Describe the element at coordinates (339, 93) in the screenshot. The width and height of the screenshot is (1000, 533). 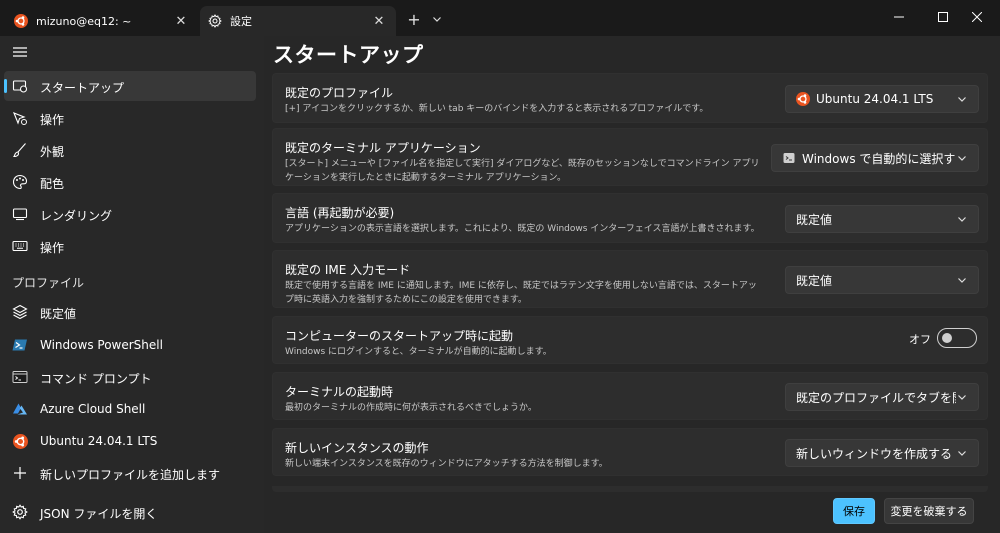
I see `setting-title: 既定のプロファイル` at that location.